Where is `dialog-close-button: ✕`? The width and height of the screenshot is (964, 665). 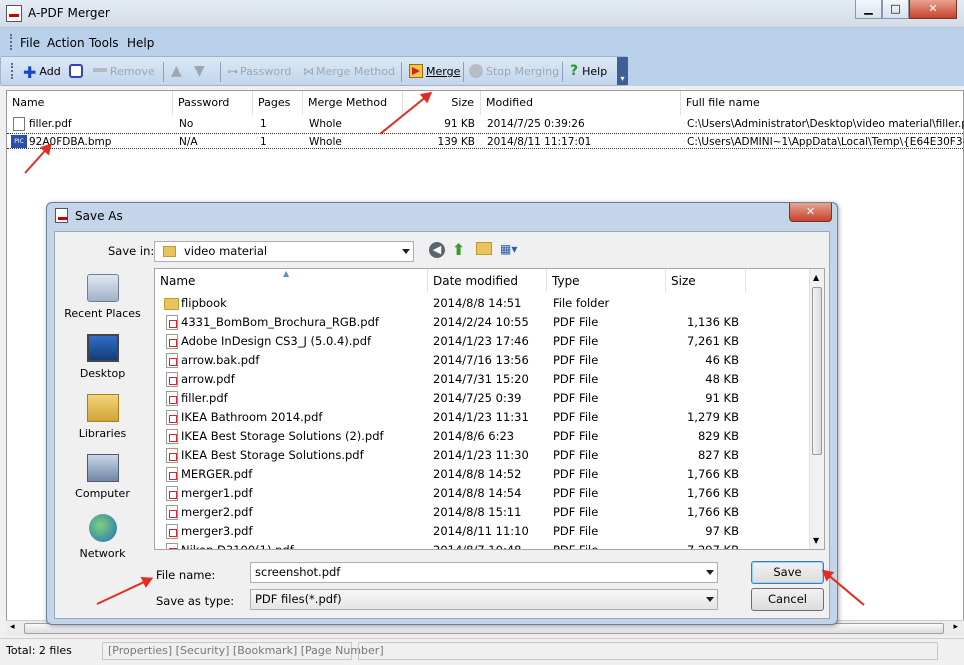 dialog-close-button: ✕ is located at coordinates (810, 212).